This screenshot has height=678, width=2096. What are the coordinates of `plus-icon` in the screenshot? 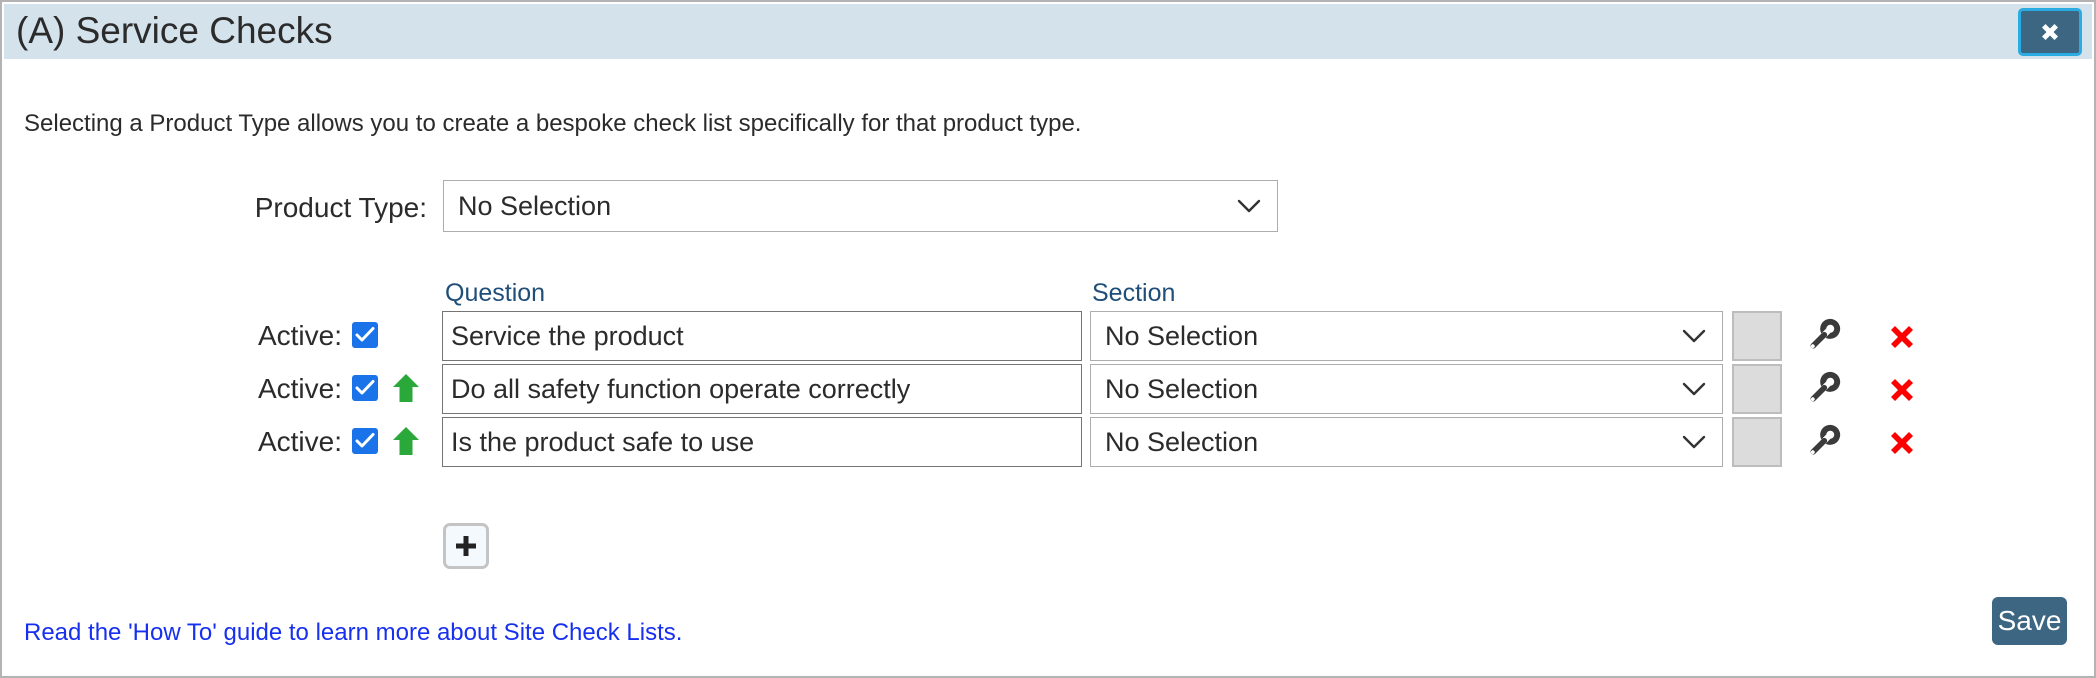 It's located at (466, 546).